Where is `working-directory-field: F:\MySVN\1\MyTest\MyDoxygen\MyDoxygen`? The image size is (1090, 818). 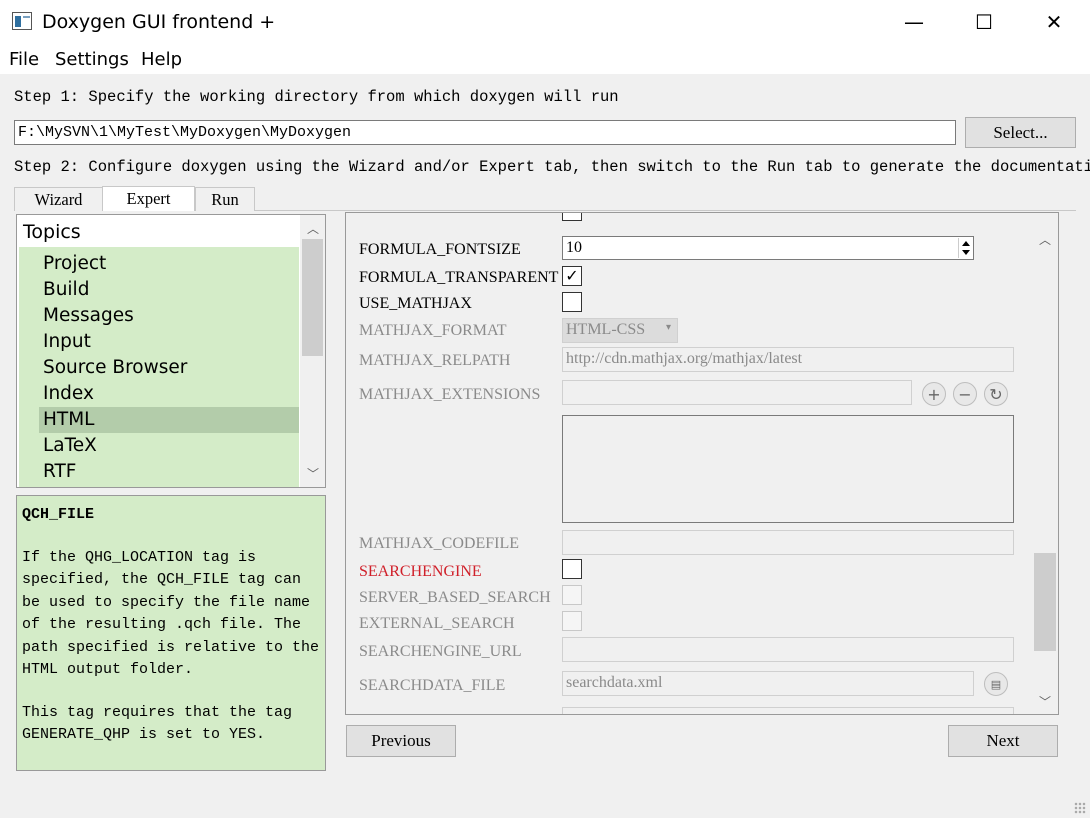
working-directory-field: F:\MySVN\1\MyTest\MyDoxygen\MyDoxygen is located at coordinates (485, 132).